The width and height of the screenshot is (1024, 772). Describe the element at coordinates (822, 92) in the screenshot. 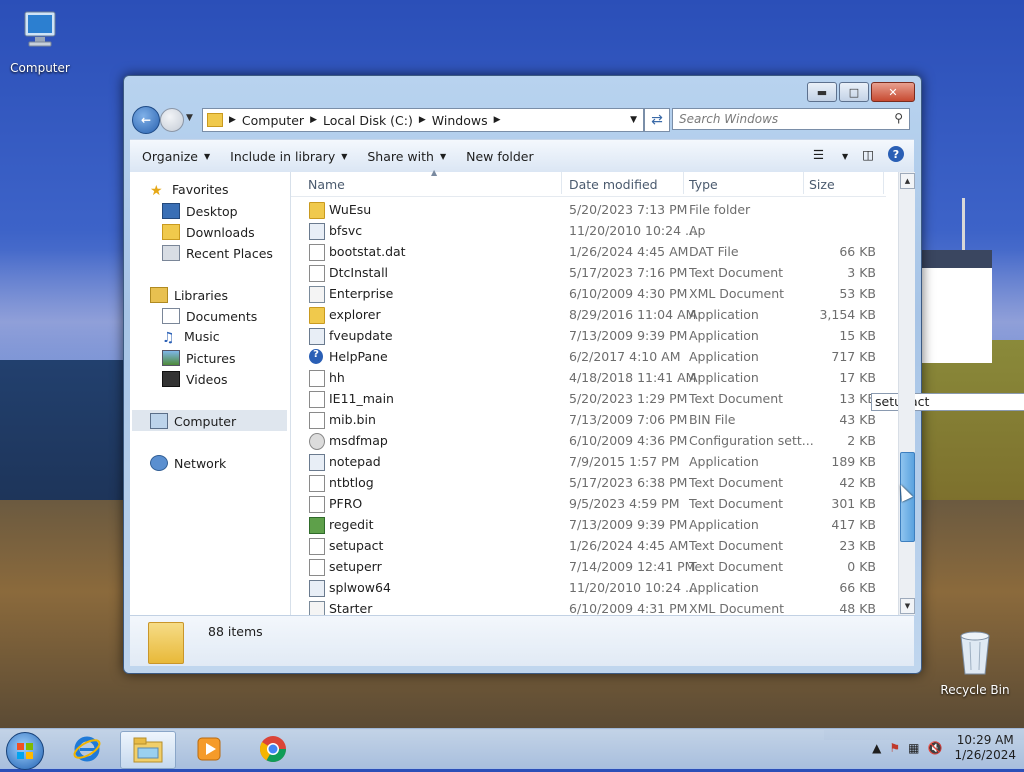

I see `minimize-button: ▬` at that location.